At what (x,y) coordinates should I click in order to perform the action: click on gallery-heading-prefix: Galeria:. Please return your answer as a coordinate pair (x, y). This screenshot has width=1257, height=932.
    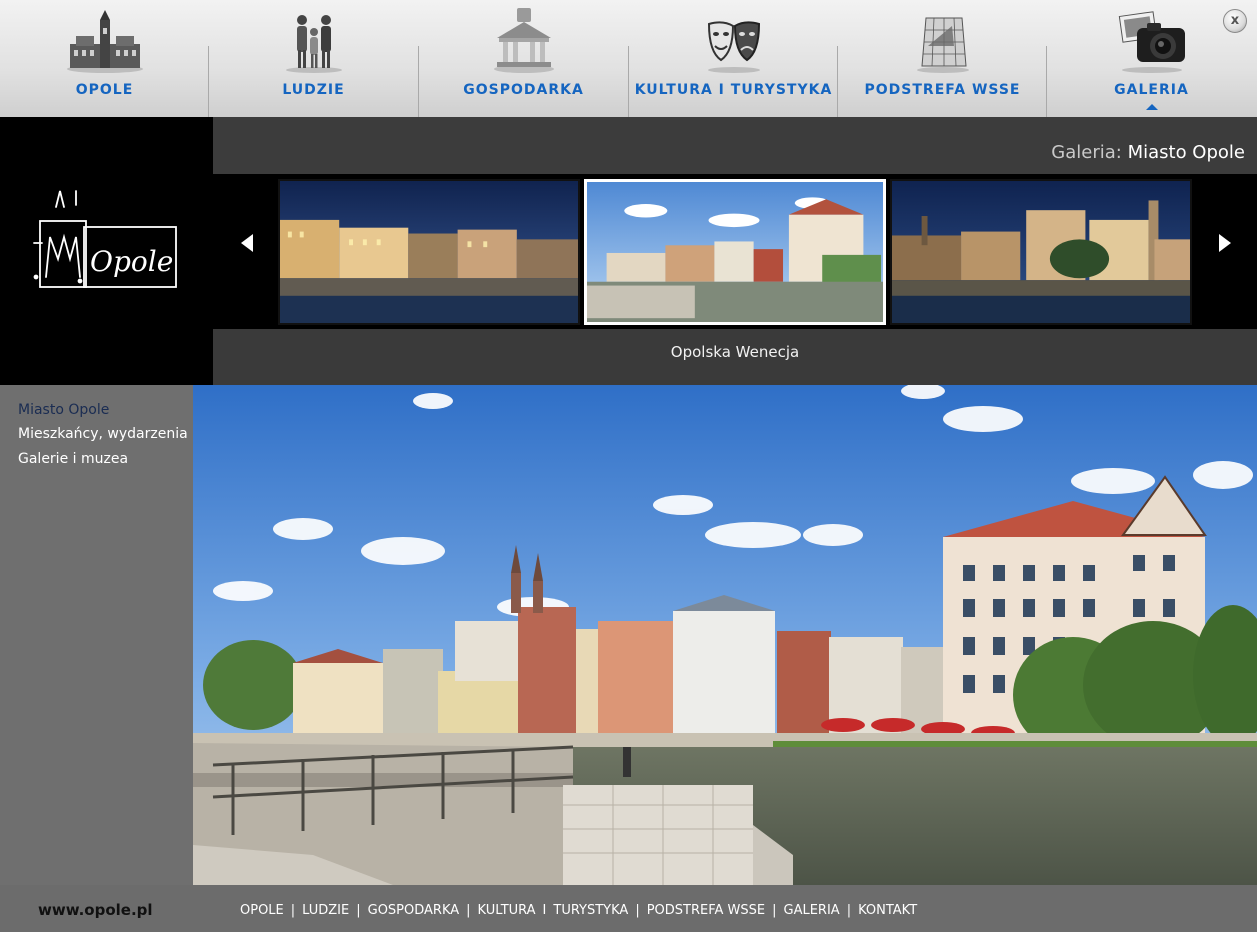
    Looking at the image, I should click on (1086, 152).